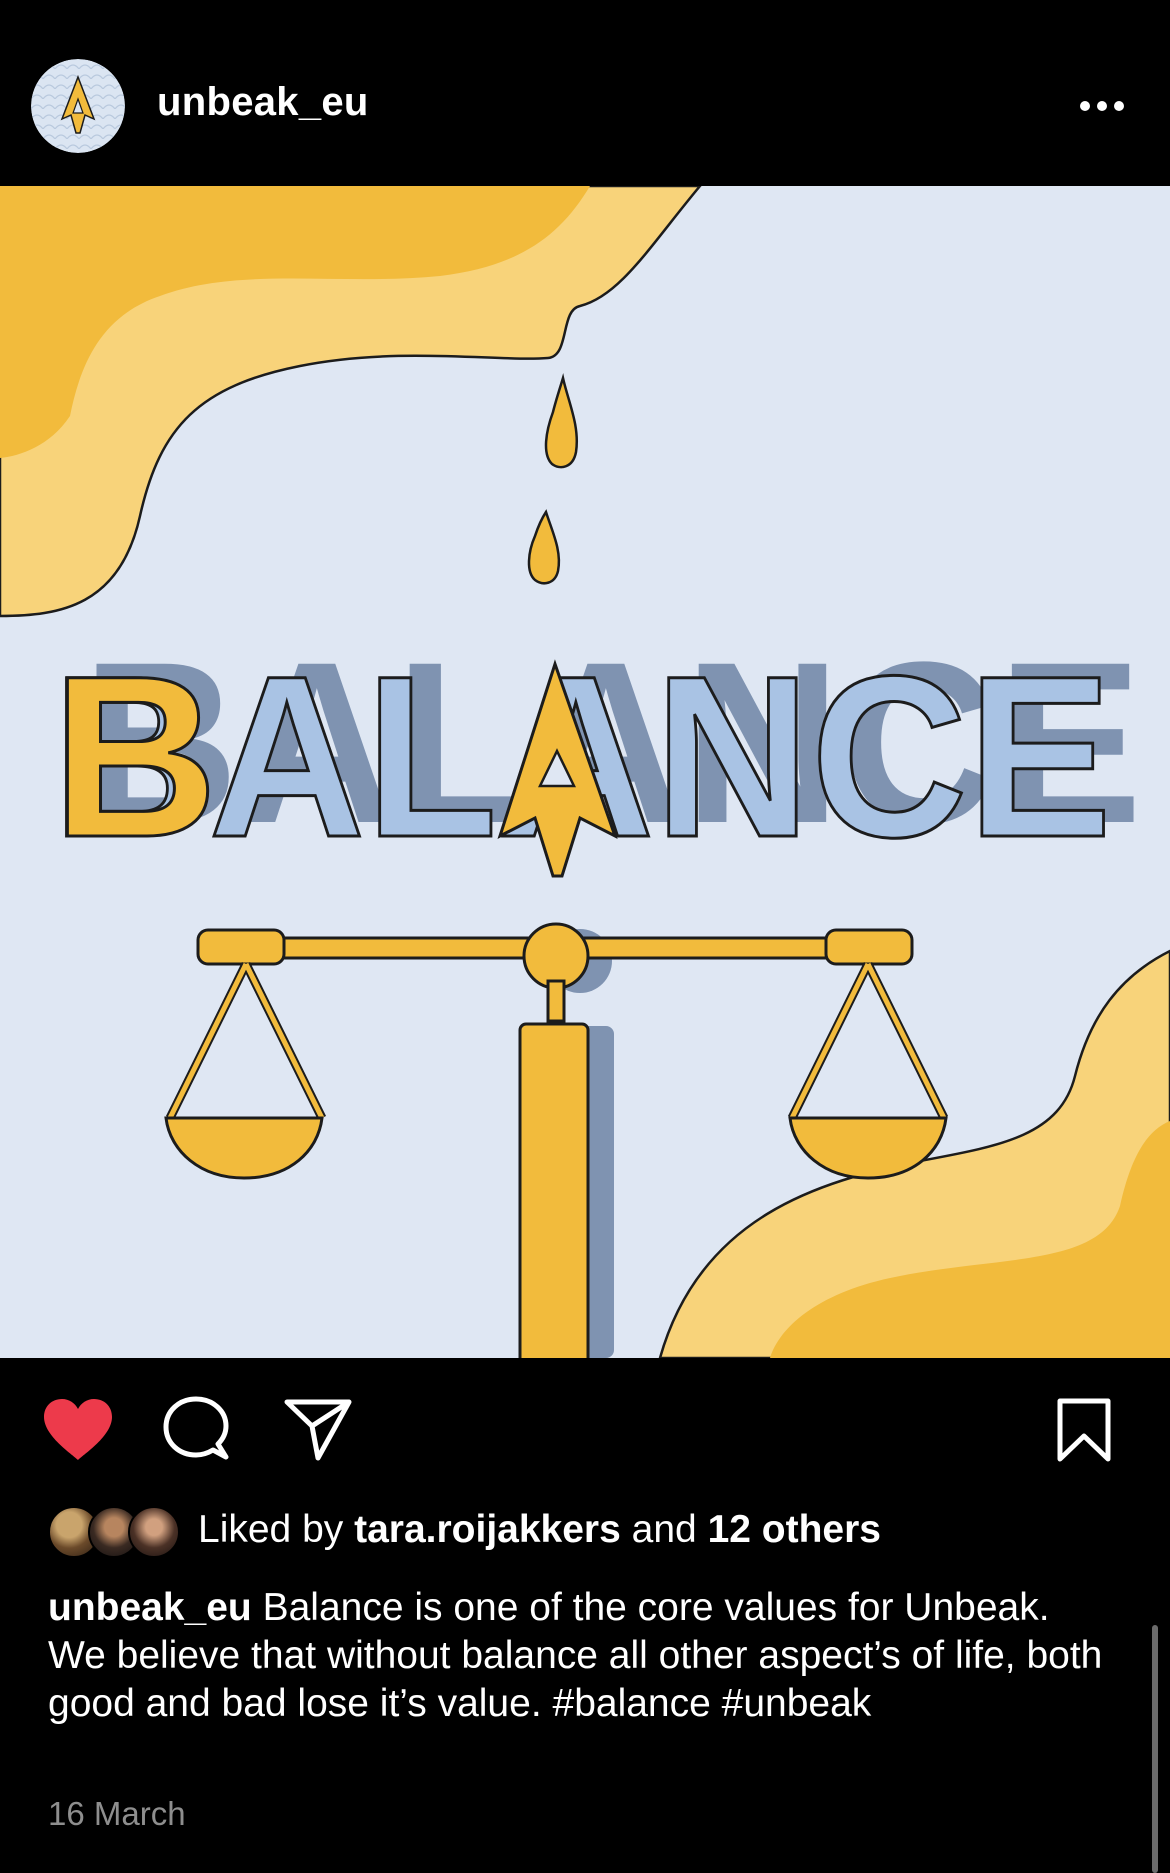 Image resolution: width=1170 pixels, height=1873 pixels. What do you see at coordinates (154, 1532) in the screenshot?
I see `liker-avatar` at bounding box center [154, 1532].